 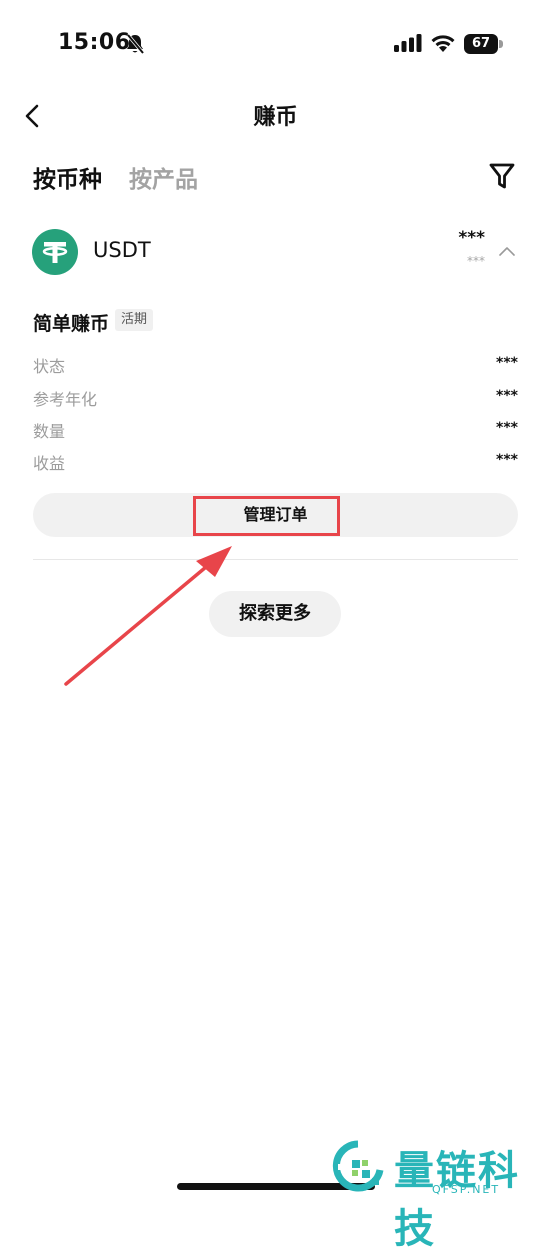 What do you see at coordinates (408, 43) in the screenshot?
I see `signal-icon` at bounding box center [408, 43].